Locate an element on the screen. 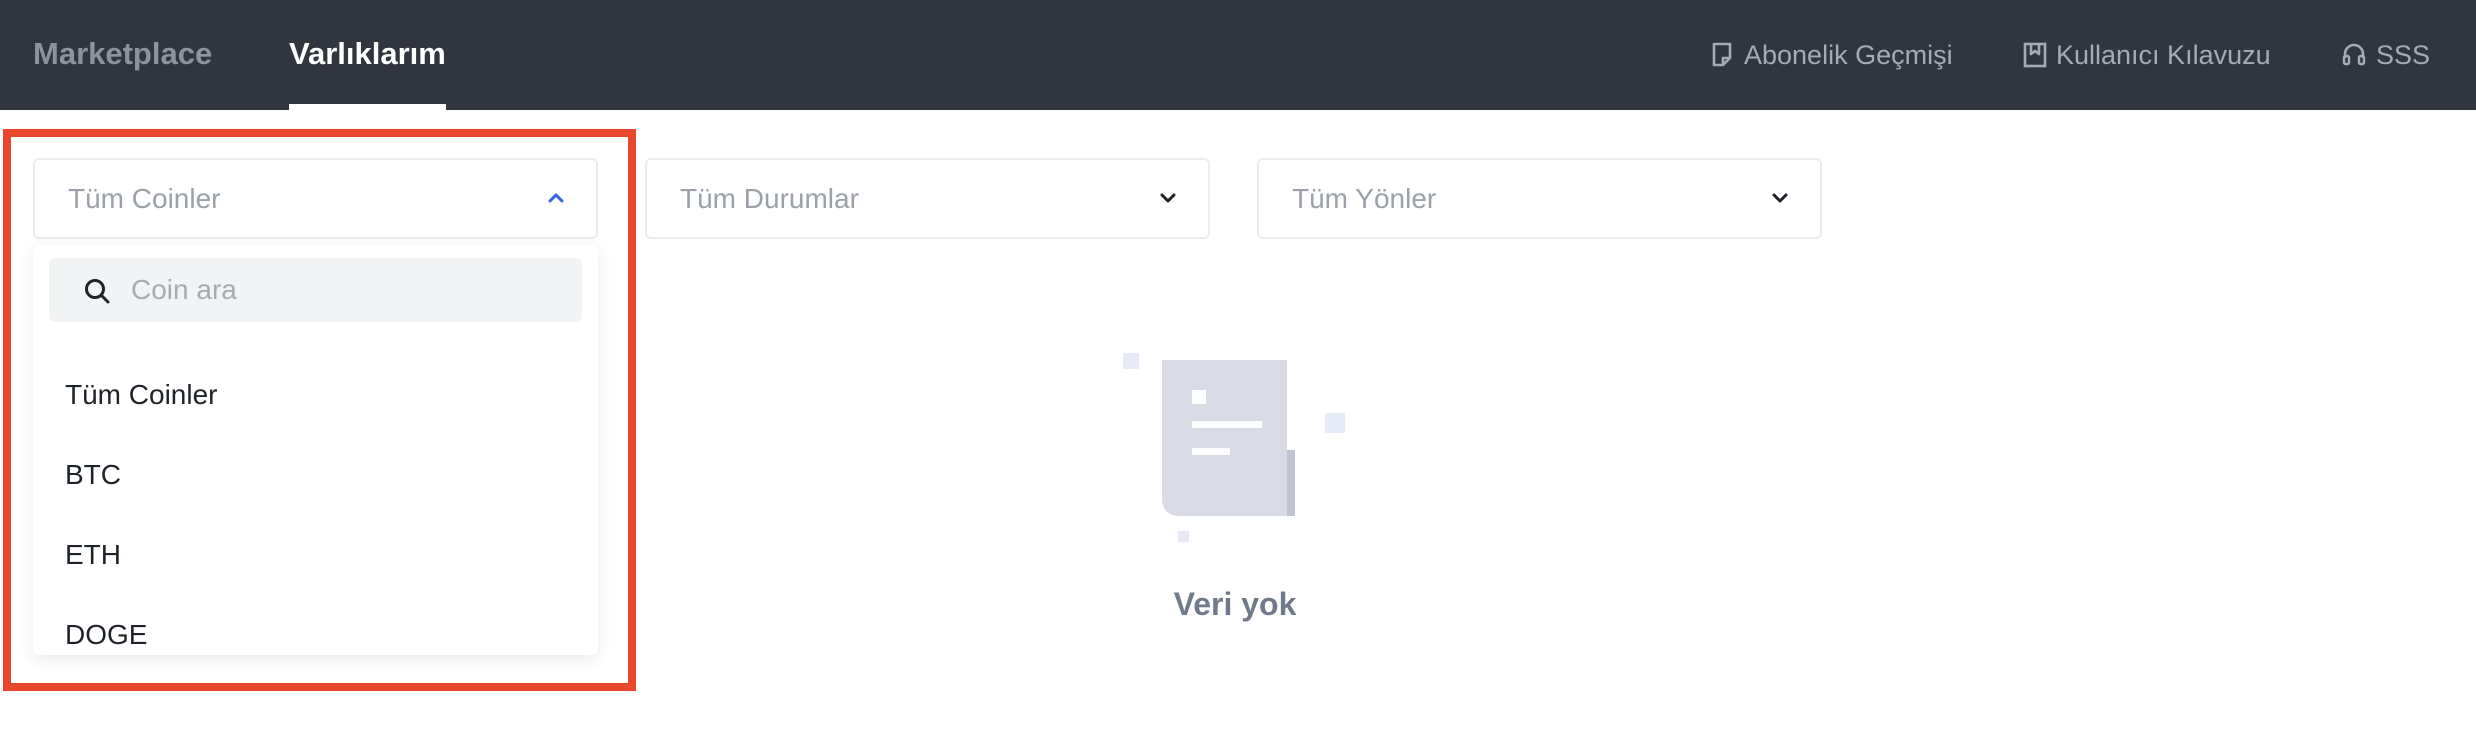 The width and height of the screenshot is (2476, 736). coin-search-box is located at coordinates (315, 290).